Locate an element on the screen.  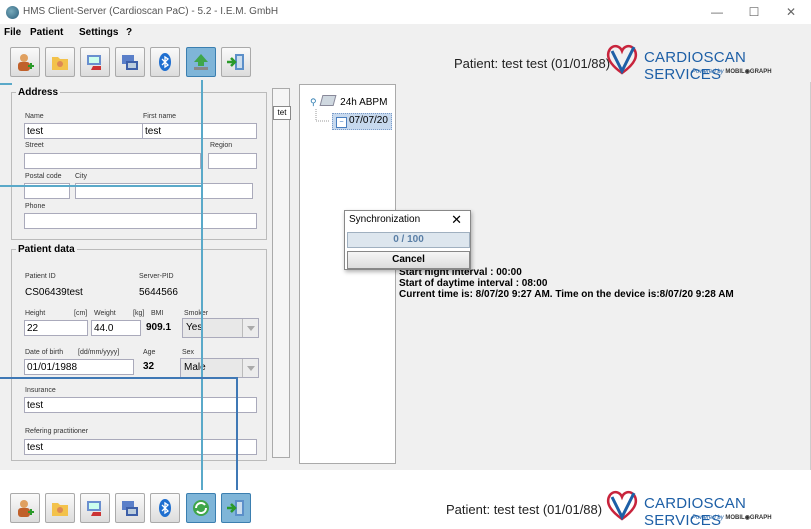
weight-field: 44.0 is located at coordinates (116, 328).